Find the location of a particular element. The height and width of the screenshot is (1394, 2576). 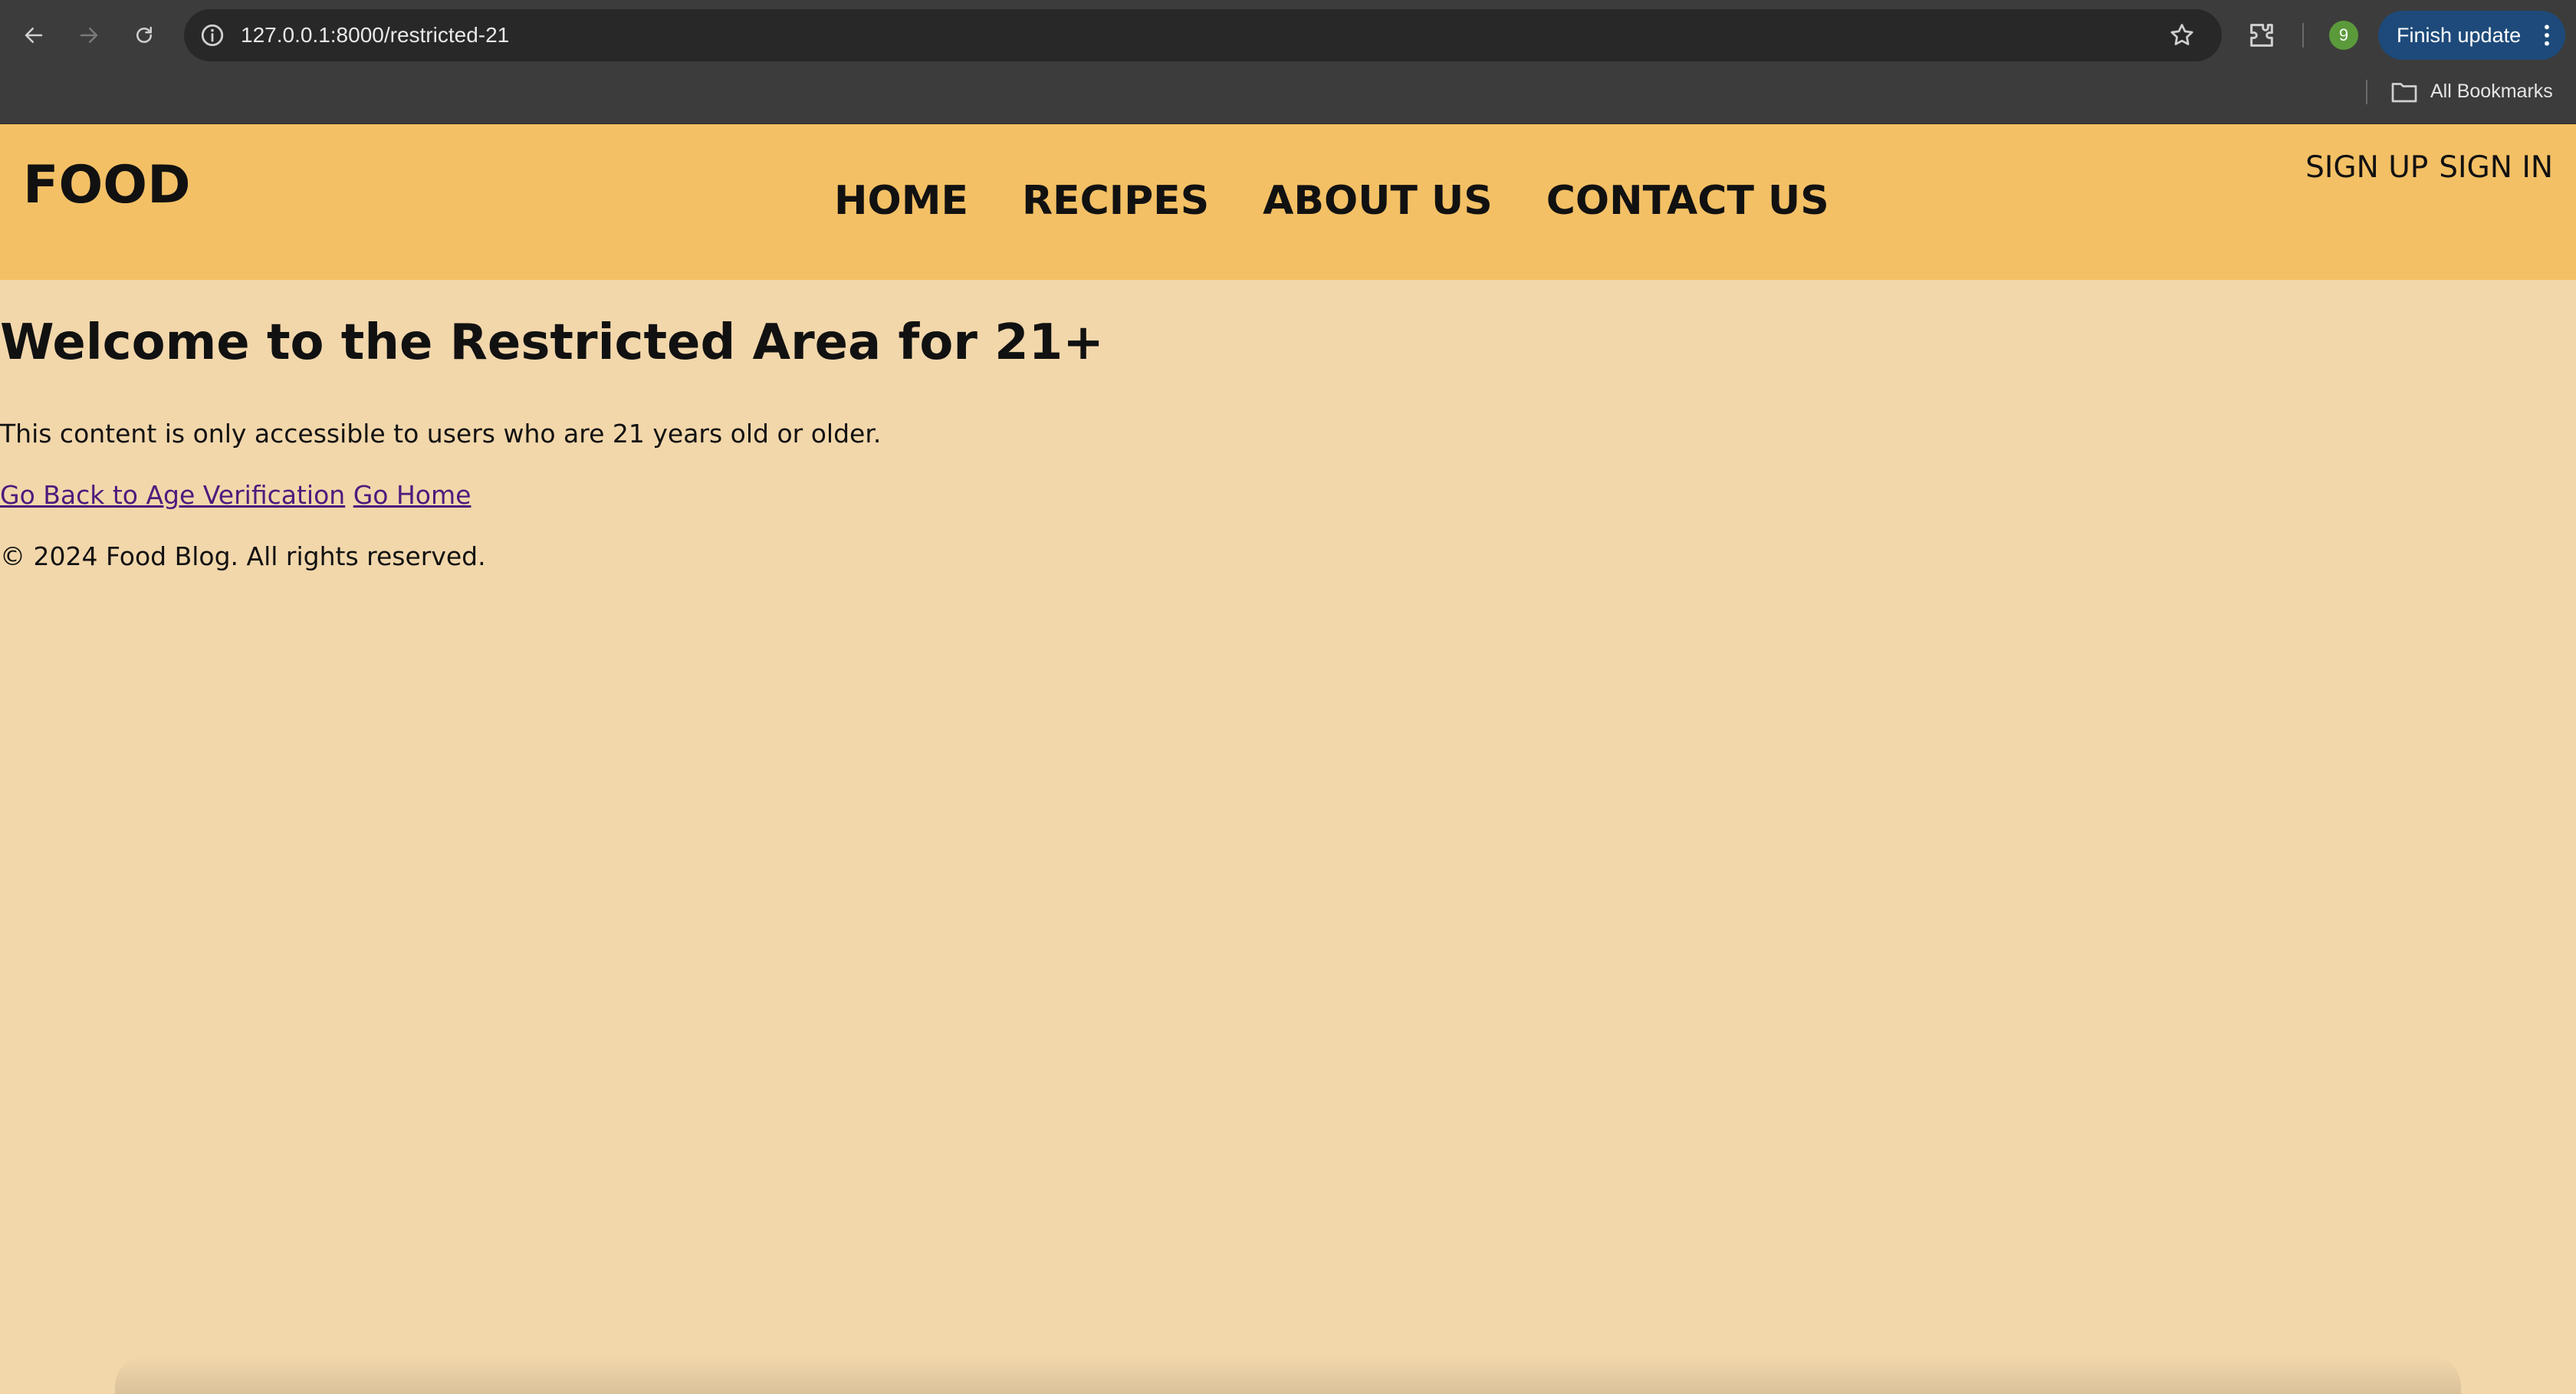

bookmarks-bar is located at coordinates (1288, 97).